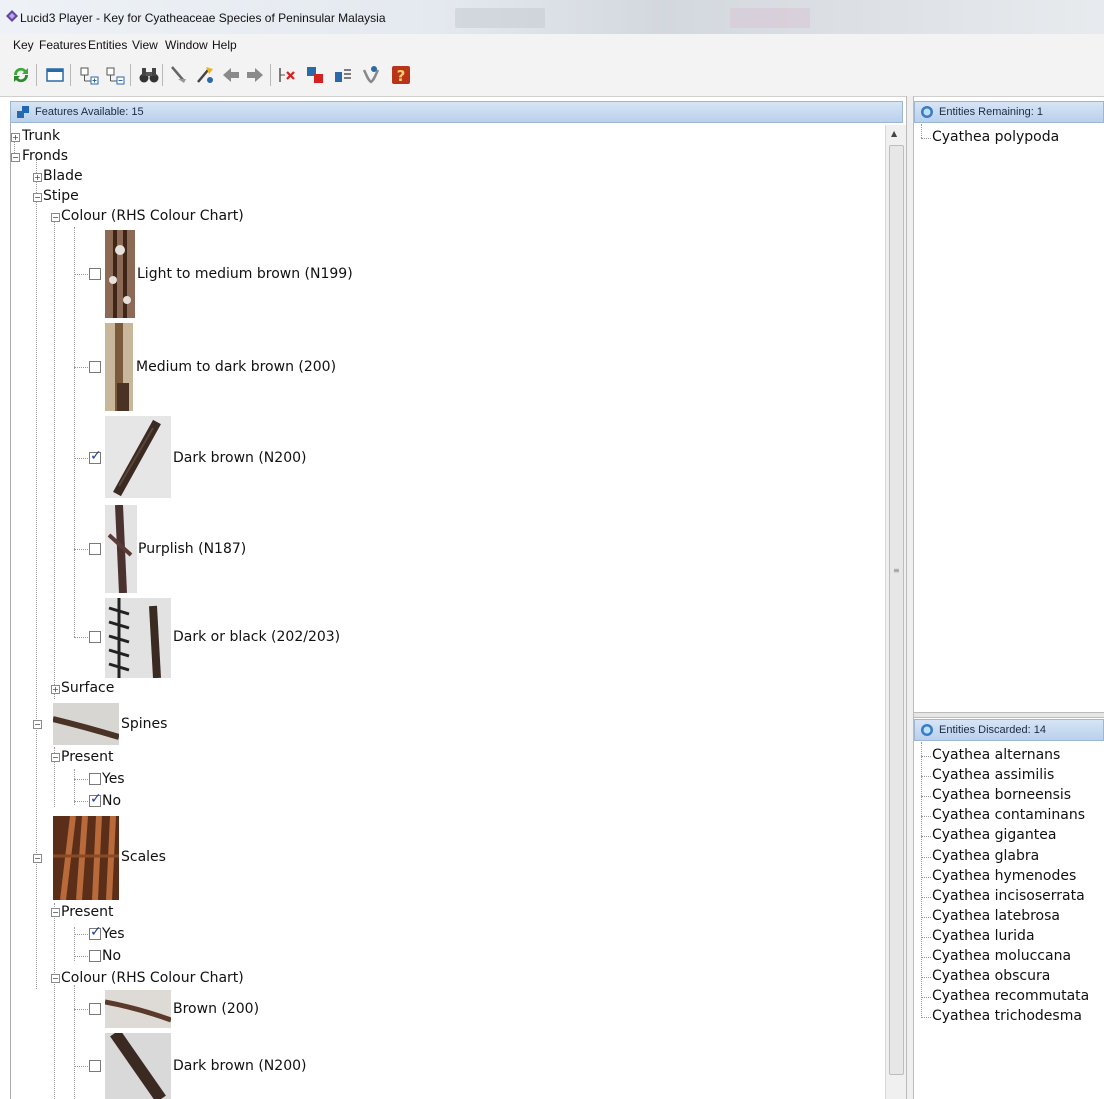  What do you see at coordinates (1004, 876) in the screenshot?
I see `entity-item: Cyathea hymenodes` at bounding box center [1004, 876].